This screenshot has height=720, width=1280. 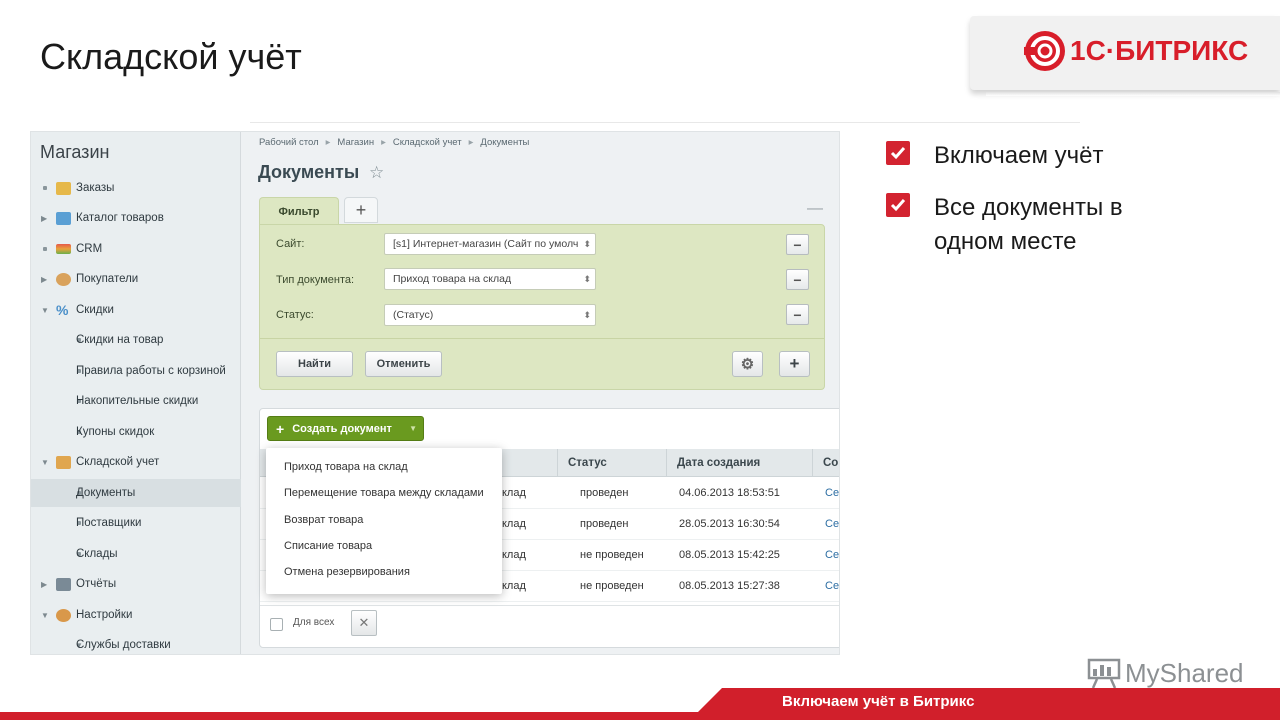 I want to click on sidebar-item-suppliers: Поставщики, so click(x=136, y=523).